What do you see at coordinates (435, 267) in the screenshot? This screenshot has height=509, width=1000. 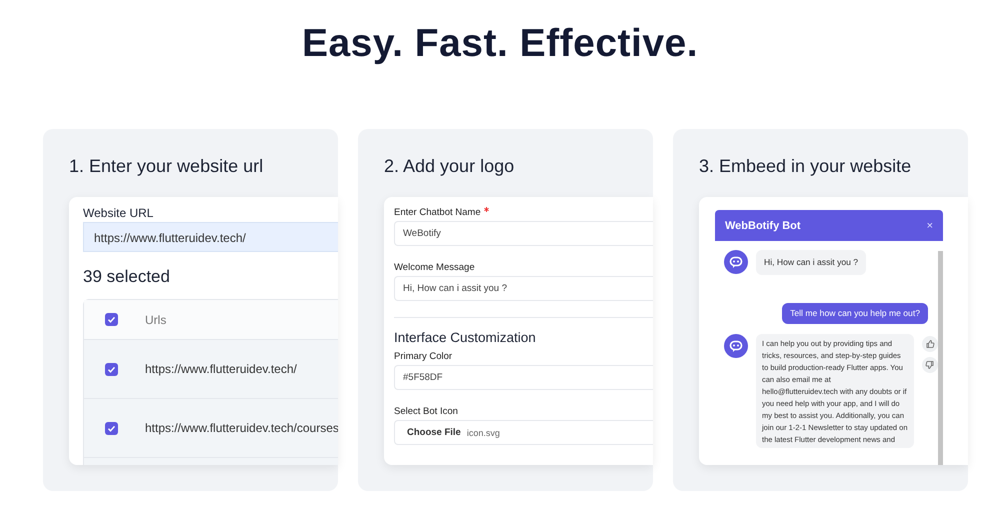 I see `field-label: Welcome Message` at bounding box center [435, 267].